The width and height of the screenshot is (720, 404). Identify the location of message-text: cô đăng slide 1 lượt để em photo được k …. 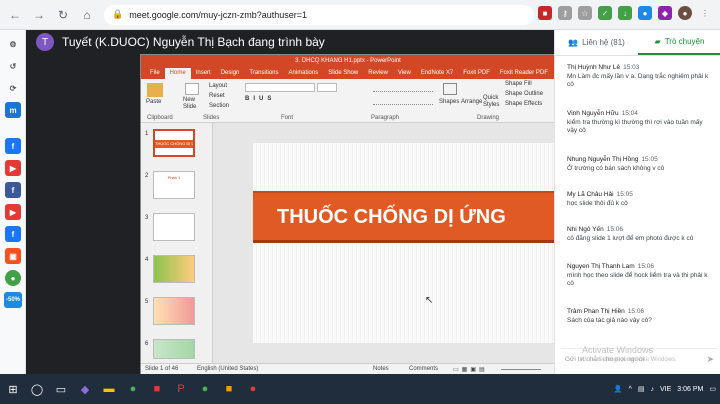
(630, 238).